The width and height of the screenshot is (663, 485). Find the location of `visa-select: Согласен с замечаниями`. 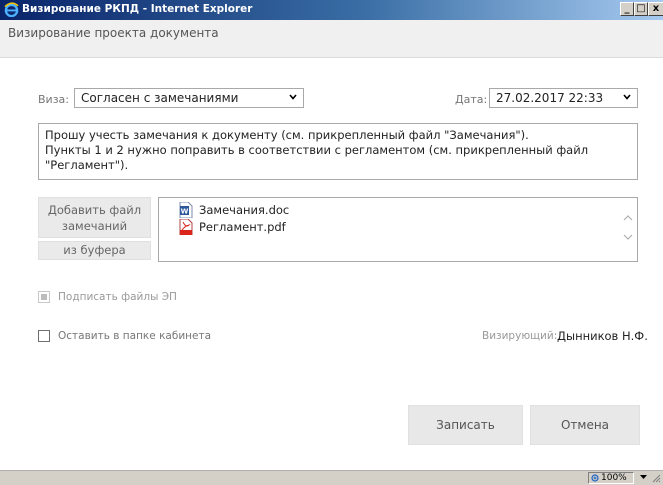

visa-select: Согласен с замечаниями is located at coordinates (189, 98).